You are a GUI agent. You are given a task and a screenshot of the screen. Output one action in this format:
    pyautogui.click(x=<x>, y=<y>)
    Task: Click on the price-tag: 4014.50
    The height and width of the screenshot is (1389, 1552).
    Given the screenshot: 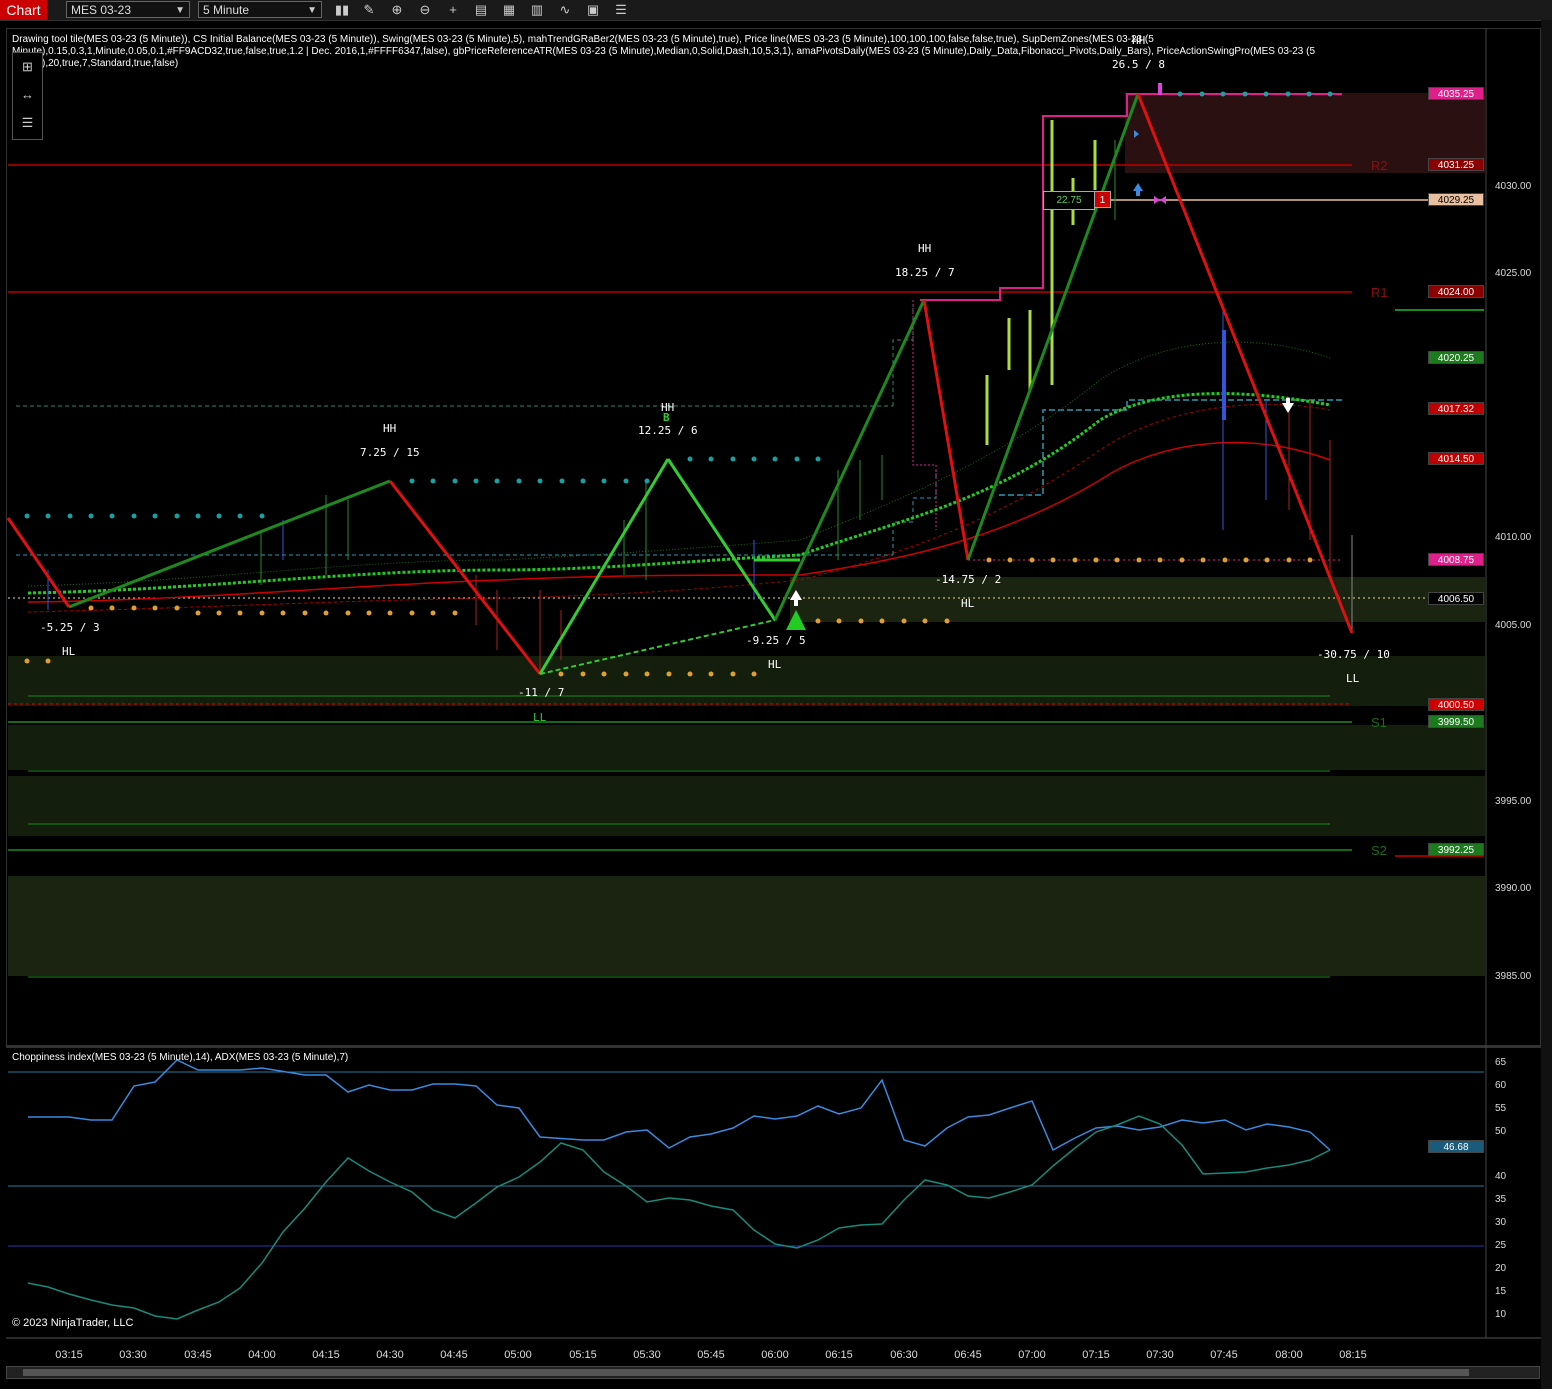 What is the action you would take?
    pyautogui.click(x=1456, y=458)
    